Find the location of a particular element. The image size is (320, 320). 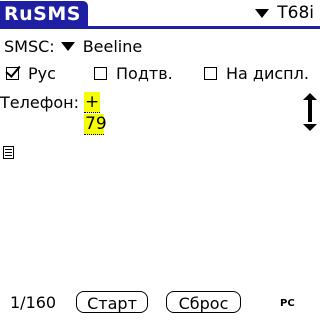

phone-input: + 79 is located at coordinates (184, 113).